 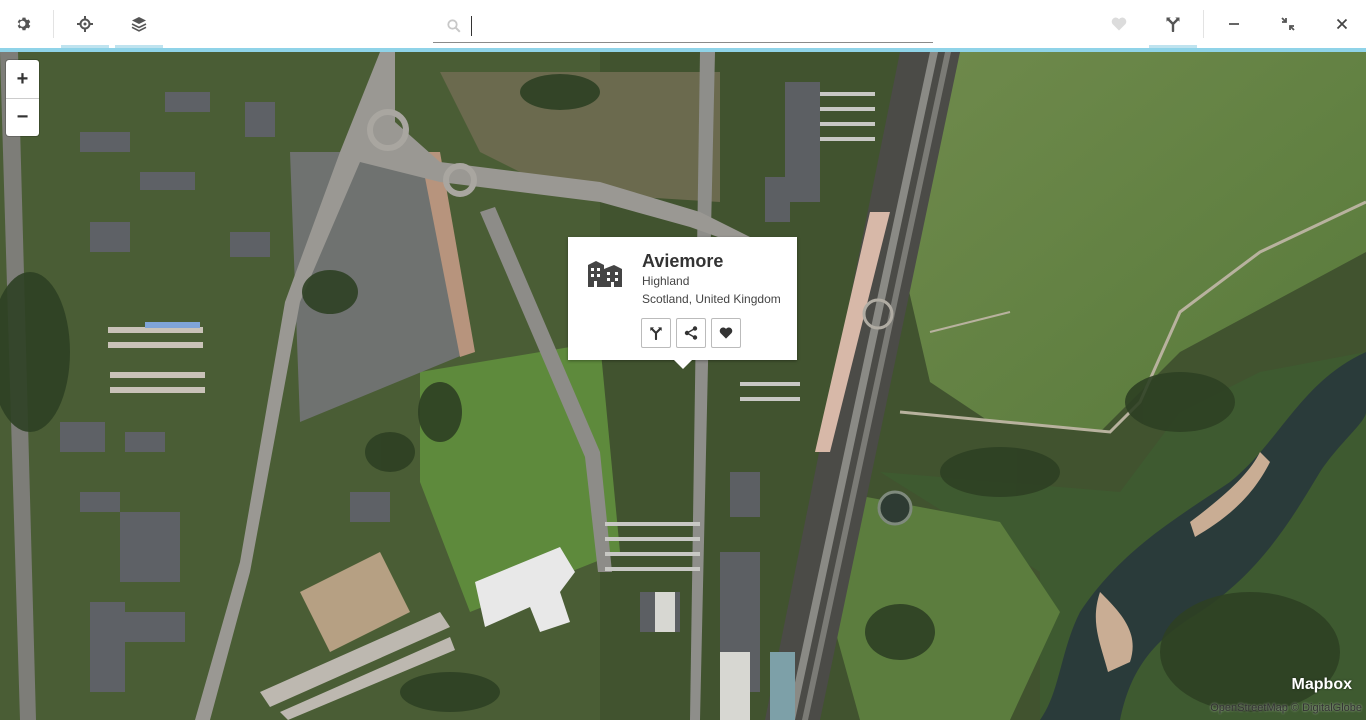 I want to click on search-box, so click(x=683, y=26).